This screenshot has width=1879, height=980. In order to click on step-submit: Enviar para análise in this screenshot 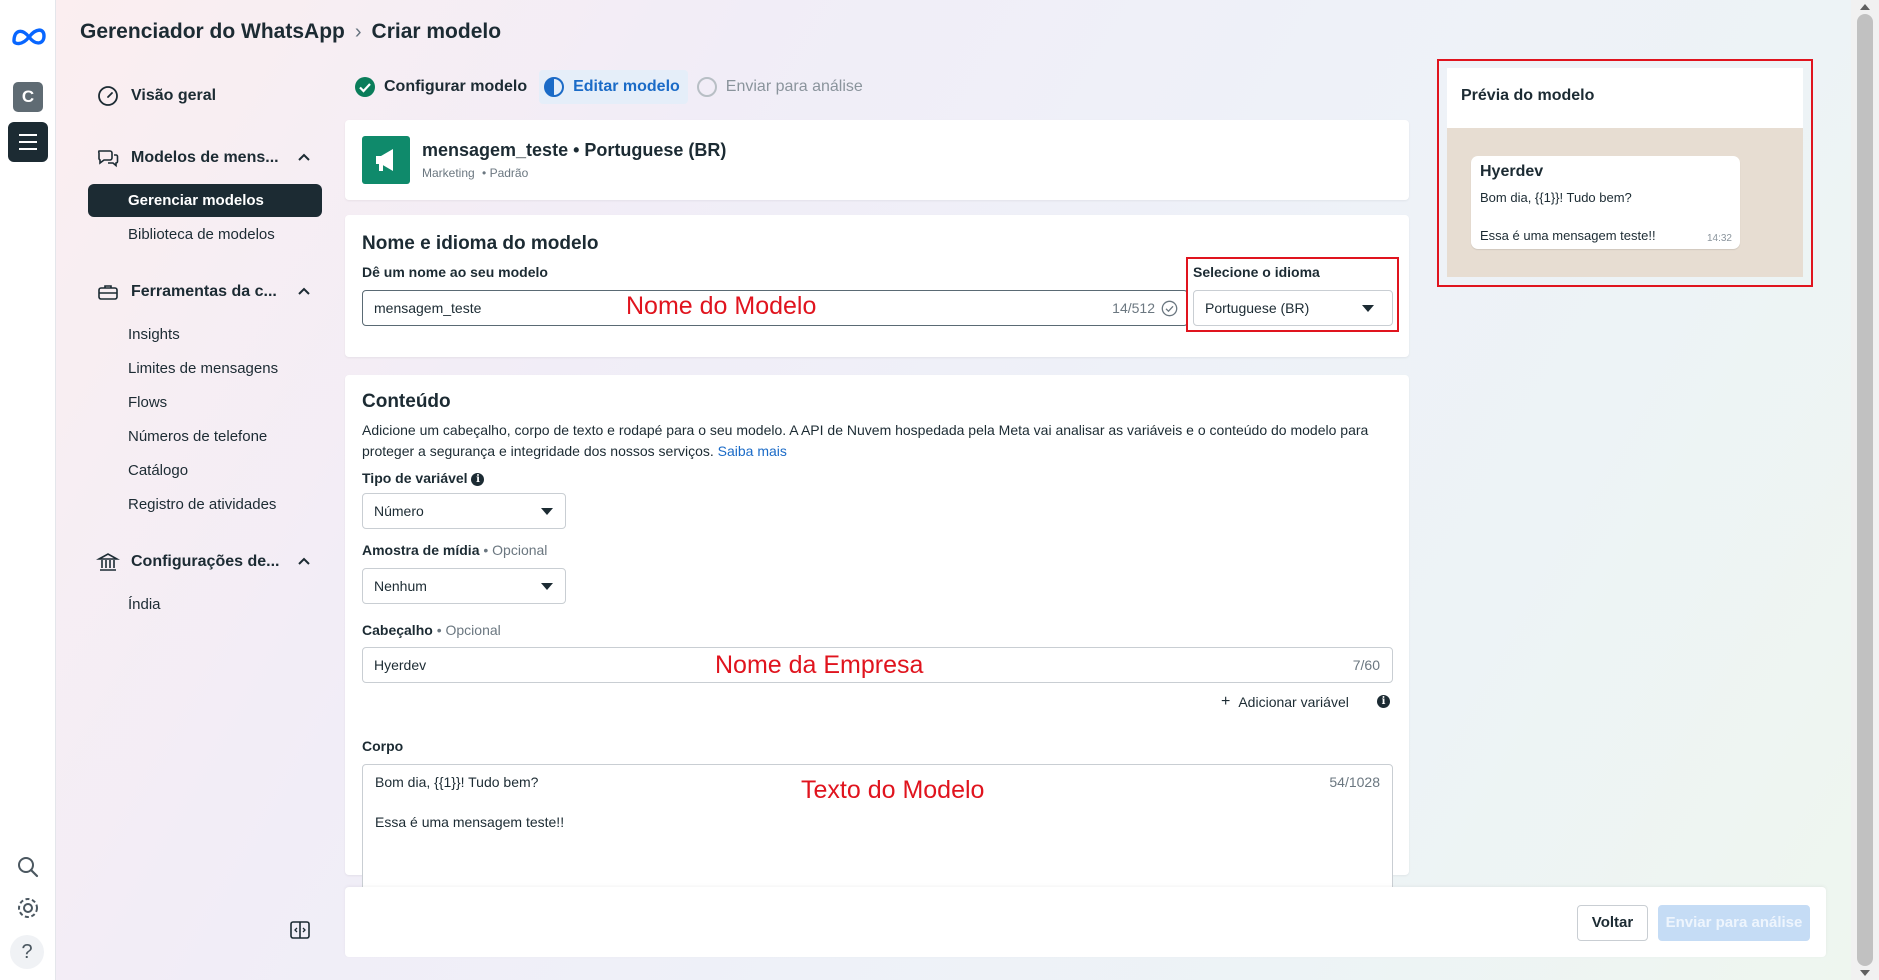, I will do `click(781, 87)`.